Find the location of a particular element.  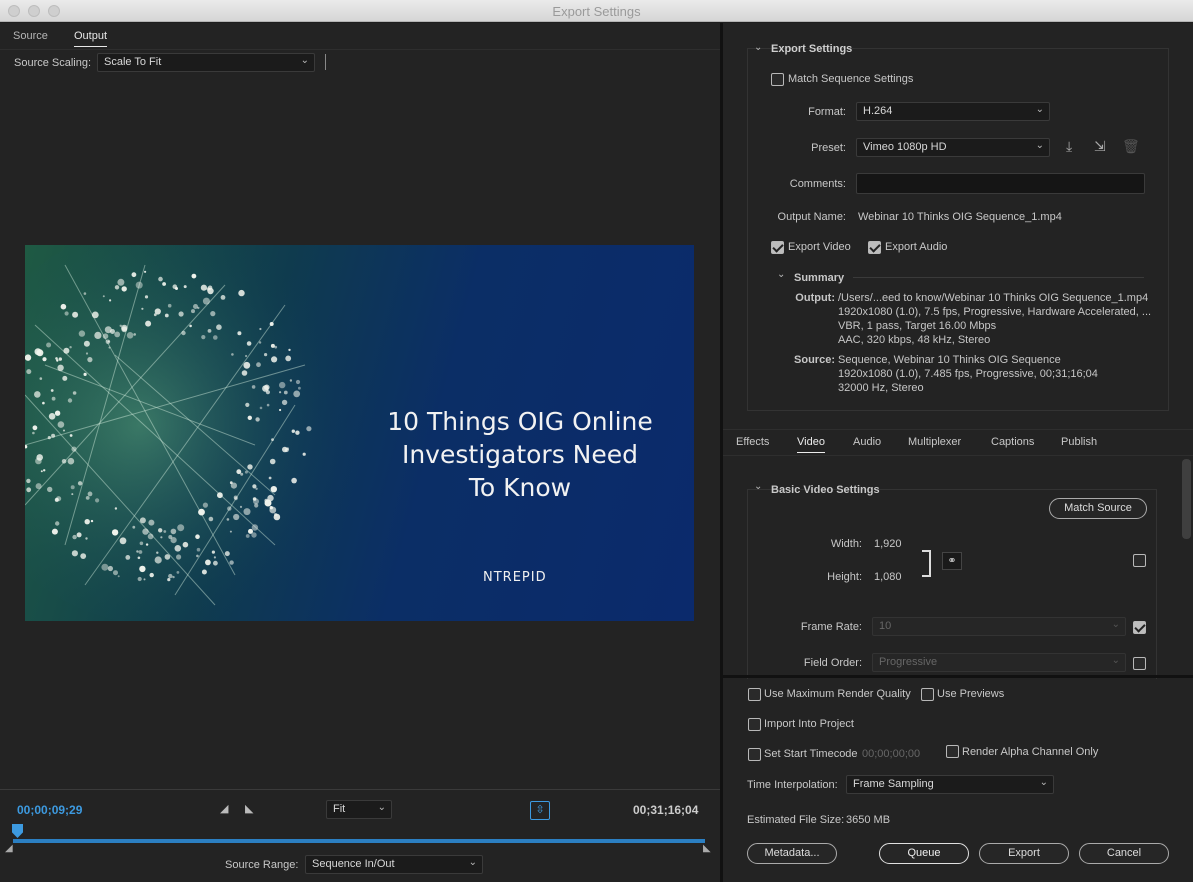

match-source-button: Match Source is located at coordinates (1098, 508).